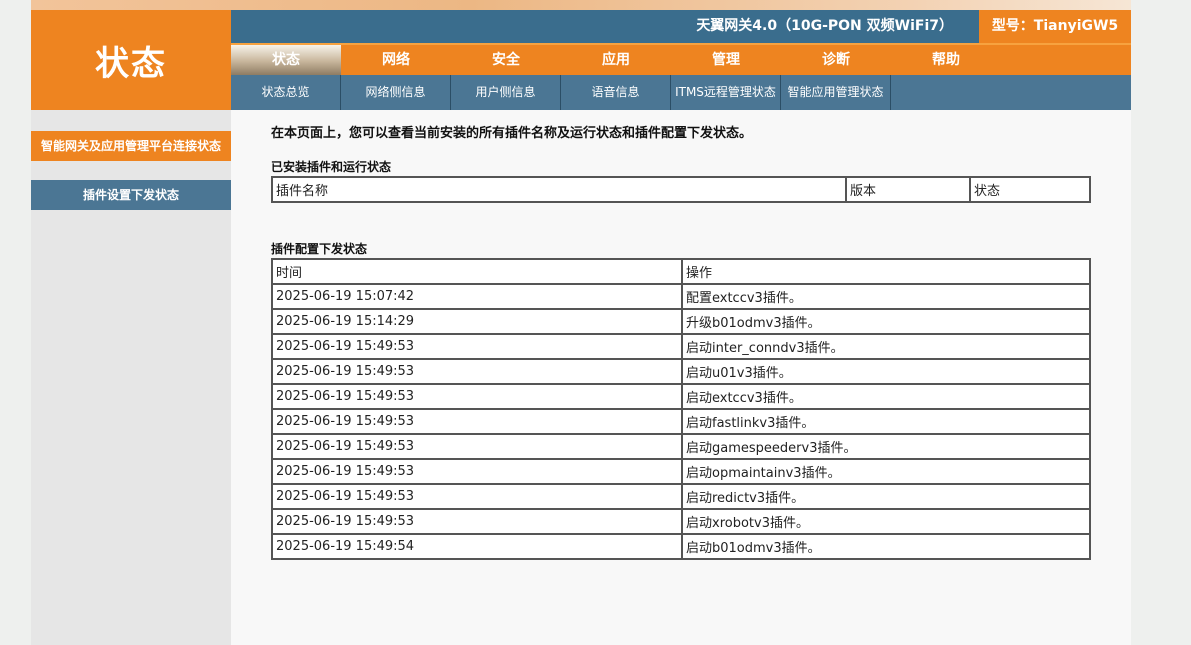 The image size is (1191, 645). Describe the element at coordinates (319, 249) in the screenshot. I see `config-status-title: 插件配置下发状态` at that location.